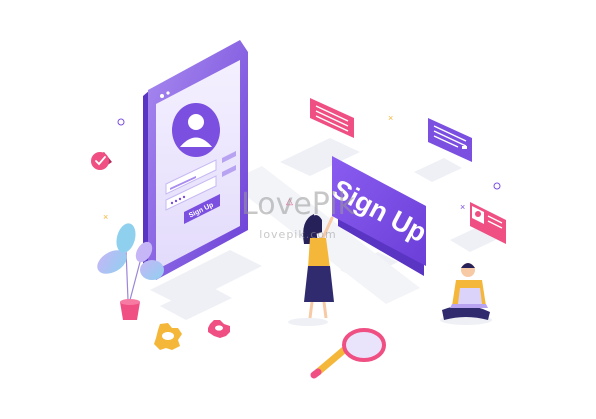  I want to click on man-figure, so click(466, 294).